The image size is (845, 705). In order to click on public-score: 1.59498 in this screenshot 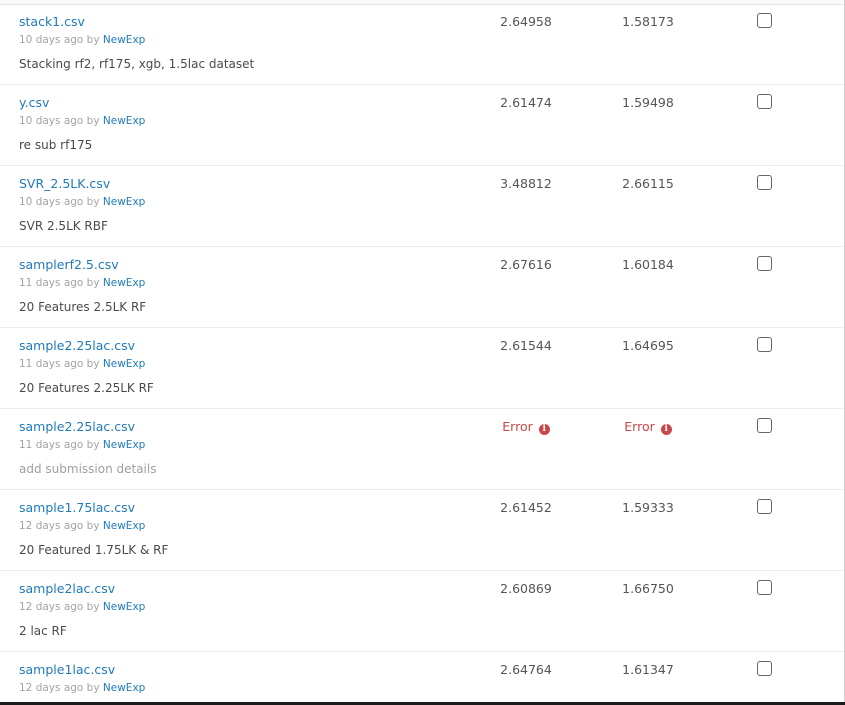, I will do `click(648, 102)`.